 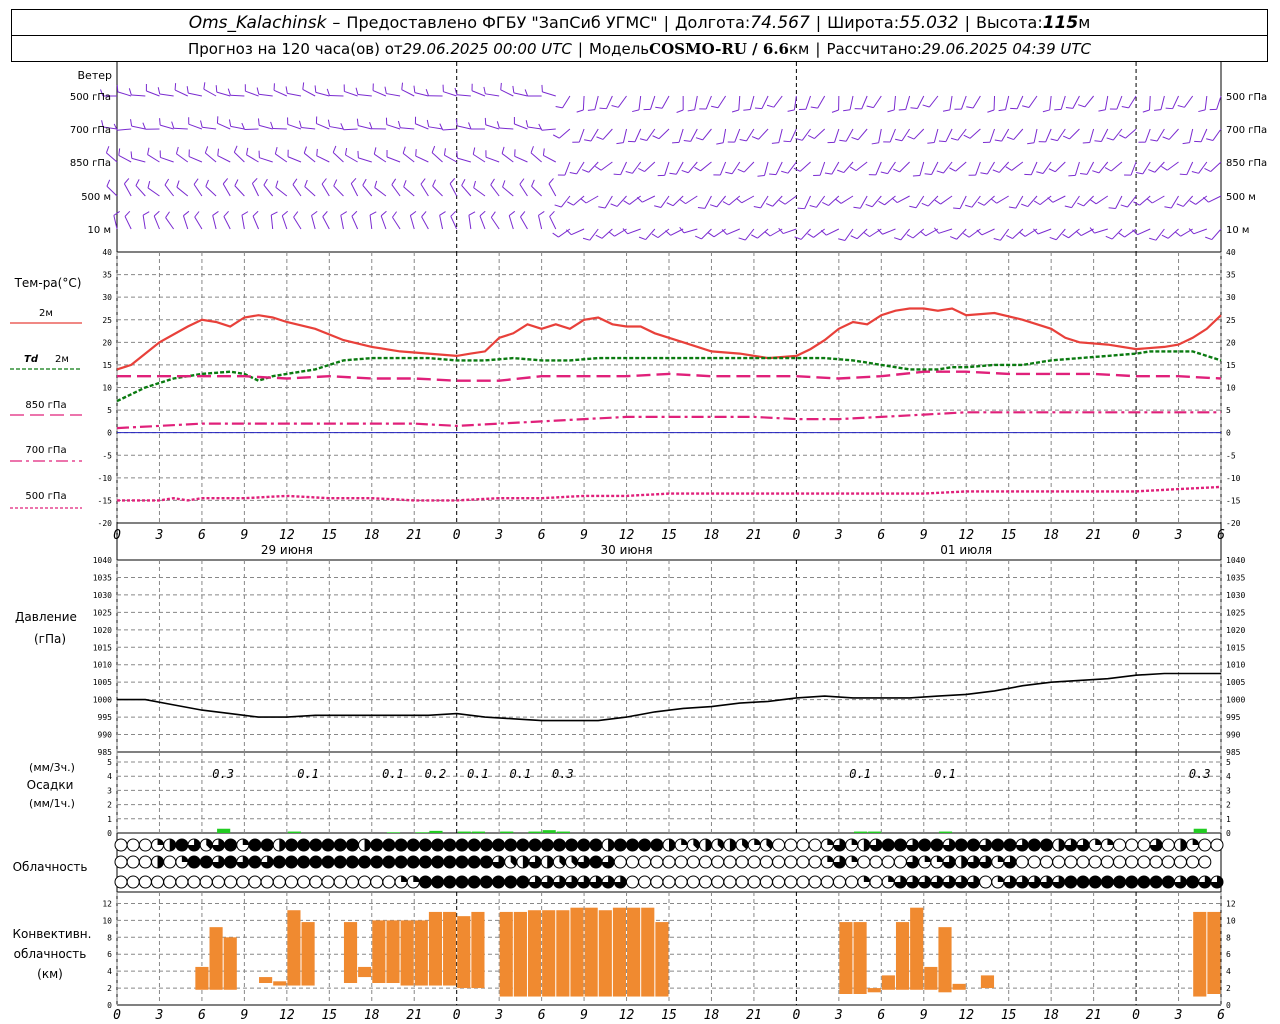 I want to click on pressure-tick-label-right: 995, so click(x=1233, y=717).